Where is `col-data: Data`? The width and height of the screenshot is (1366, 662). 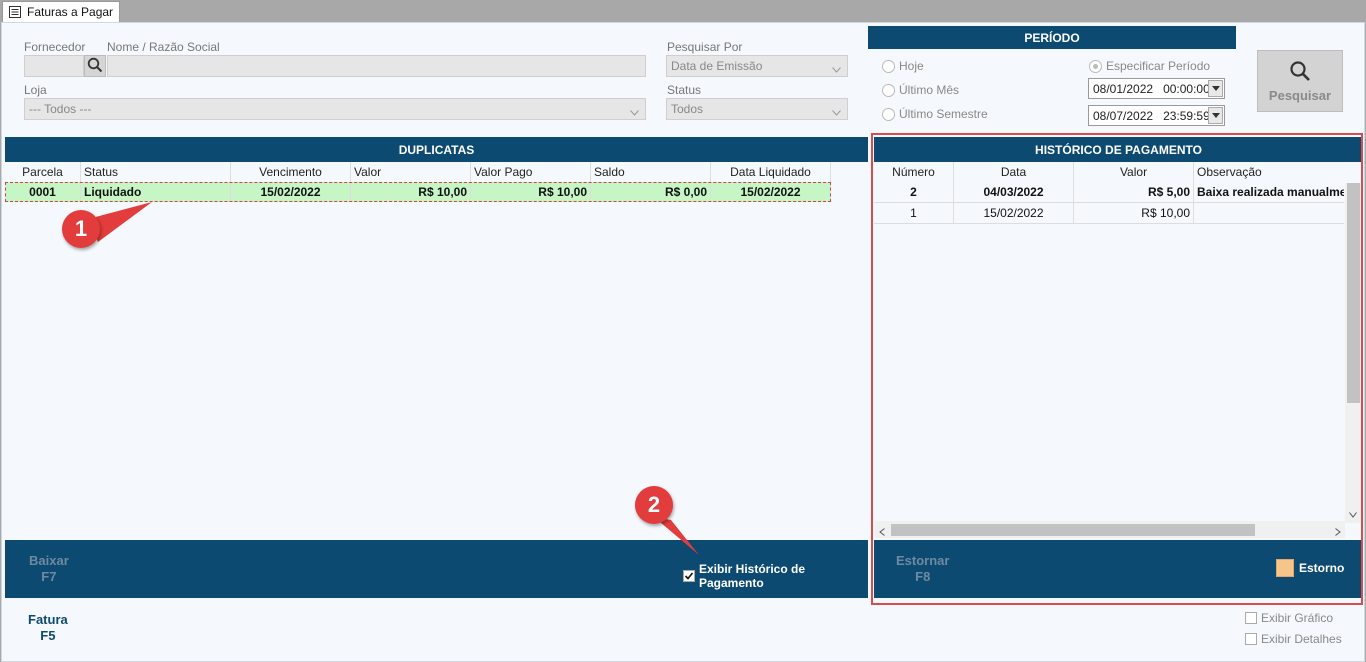
col-data: Data is located at coordinates (1014, 172).